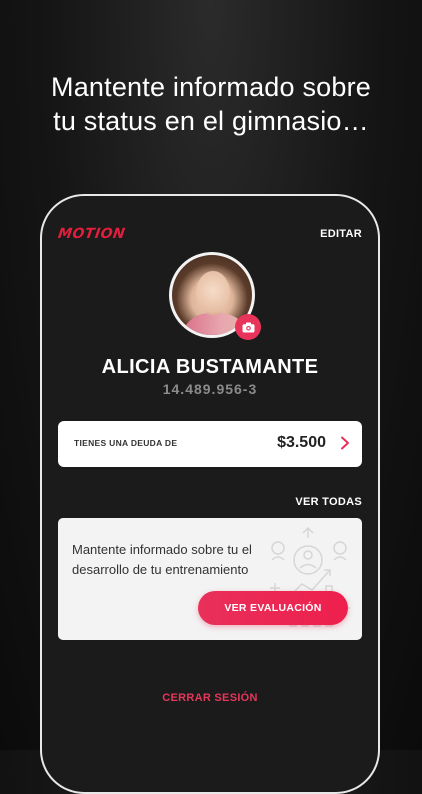 This screenshot has height=794, width=422. What do you see at coordinates (273, 608) in the screenshot?
I see `view-evaluation-button: VER EVALUACIÓN` at bounding box center [273, 608].